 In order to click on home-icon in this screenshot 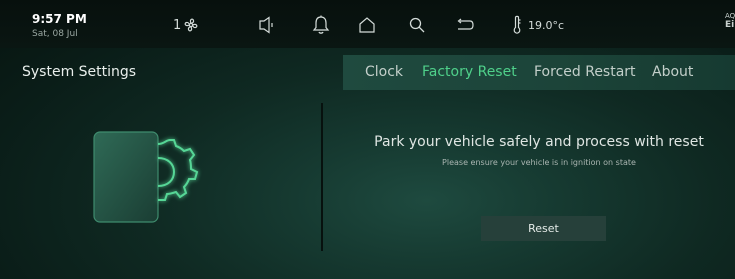, I will do `click(367, 25)`.